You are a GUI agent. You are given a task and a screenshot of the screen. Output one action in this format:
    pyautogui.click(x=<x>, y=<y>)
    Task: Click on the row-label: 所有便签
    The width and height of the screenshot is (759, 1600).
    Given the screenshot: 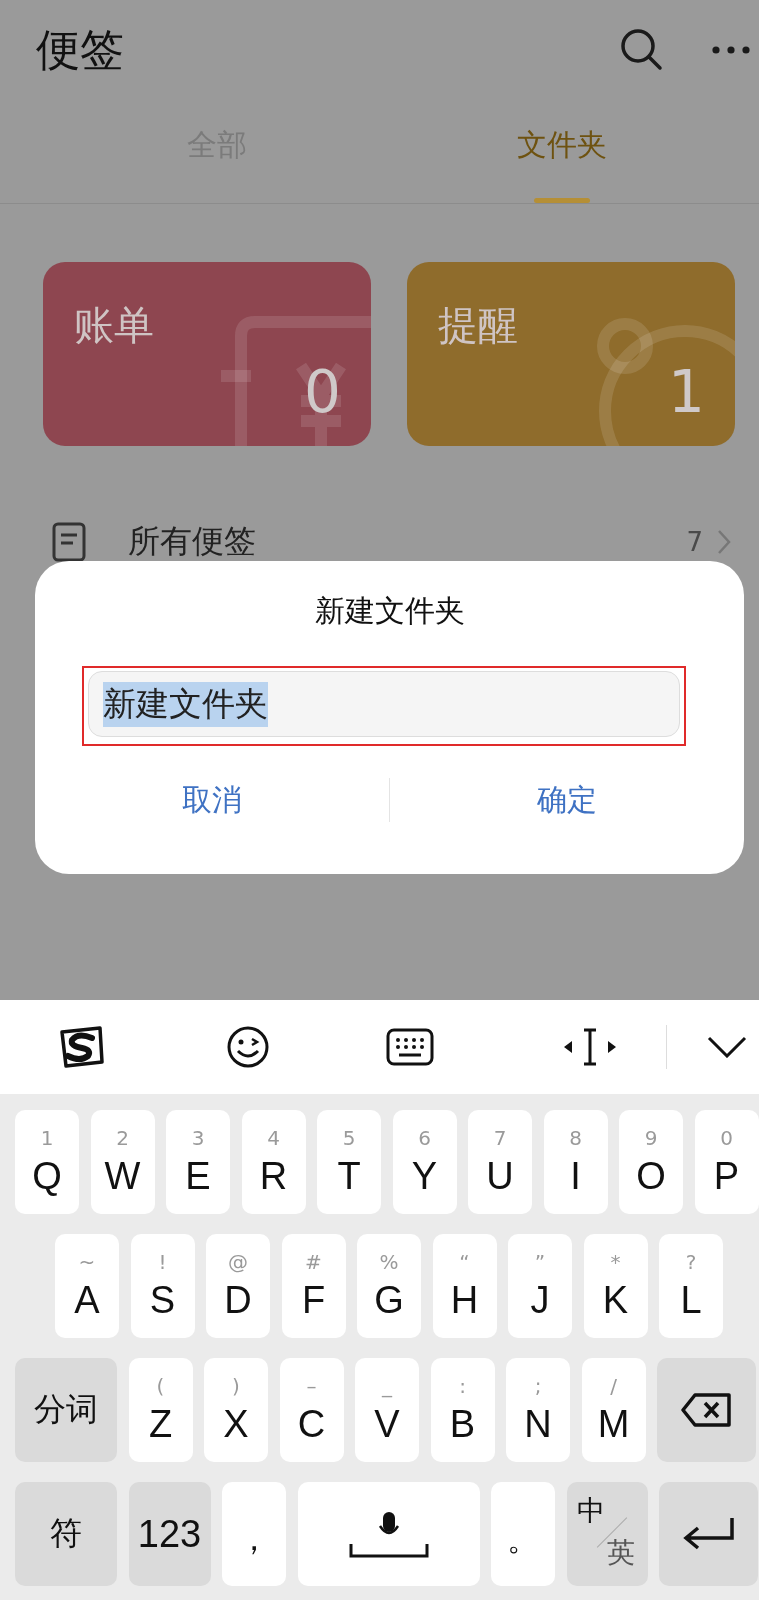 What is the action you would take?
    pyautogui.click(x=192, y=541)
    